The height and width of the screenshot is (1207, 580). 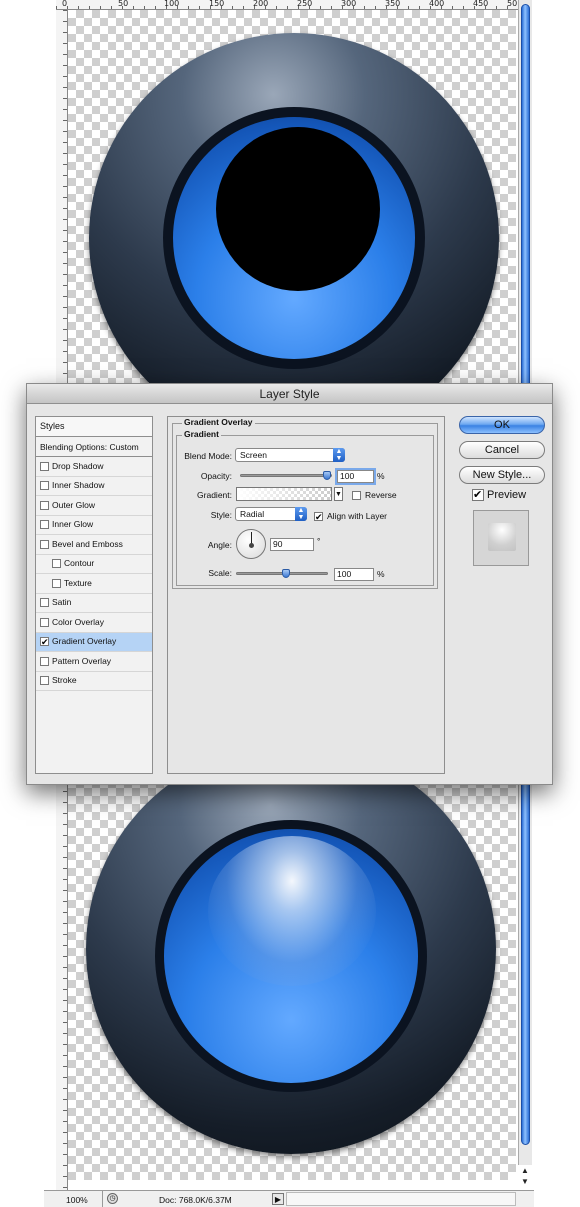 What do you see at coordinates (62, 200) in the screenshot?
I see `vertical-ruler` at bounding box center [62, 200].